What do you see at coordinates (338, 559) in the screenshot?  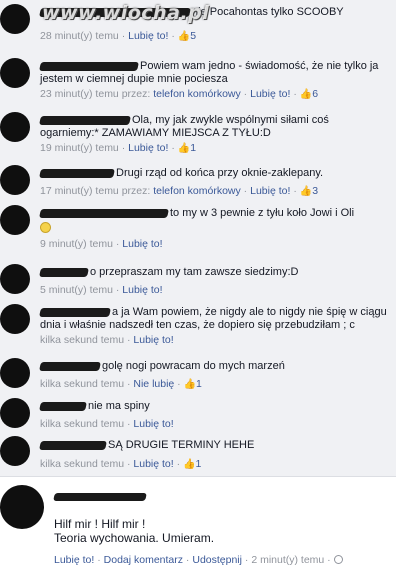 I see `globe-icon` at bounding box center [338, 559].